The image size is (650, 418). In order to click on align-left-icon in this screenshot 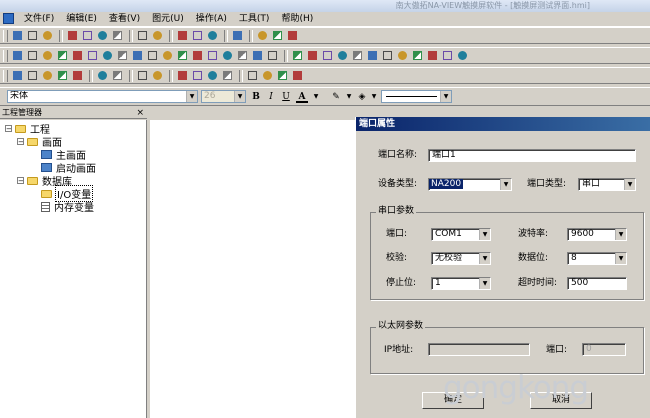, I will do `click(297, 55)`.